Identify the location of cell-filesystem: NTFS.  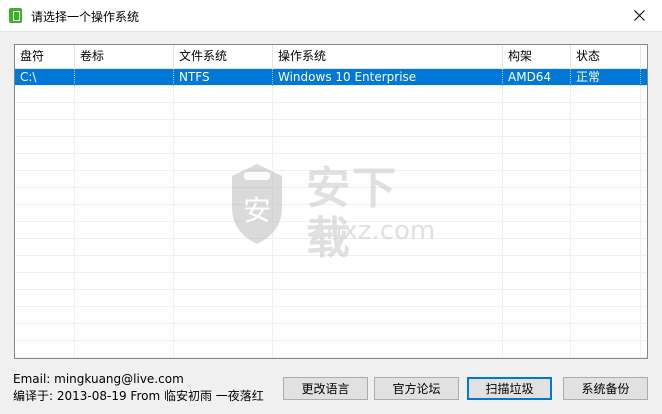
(223, 77).